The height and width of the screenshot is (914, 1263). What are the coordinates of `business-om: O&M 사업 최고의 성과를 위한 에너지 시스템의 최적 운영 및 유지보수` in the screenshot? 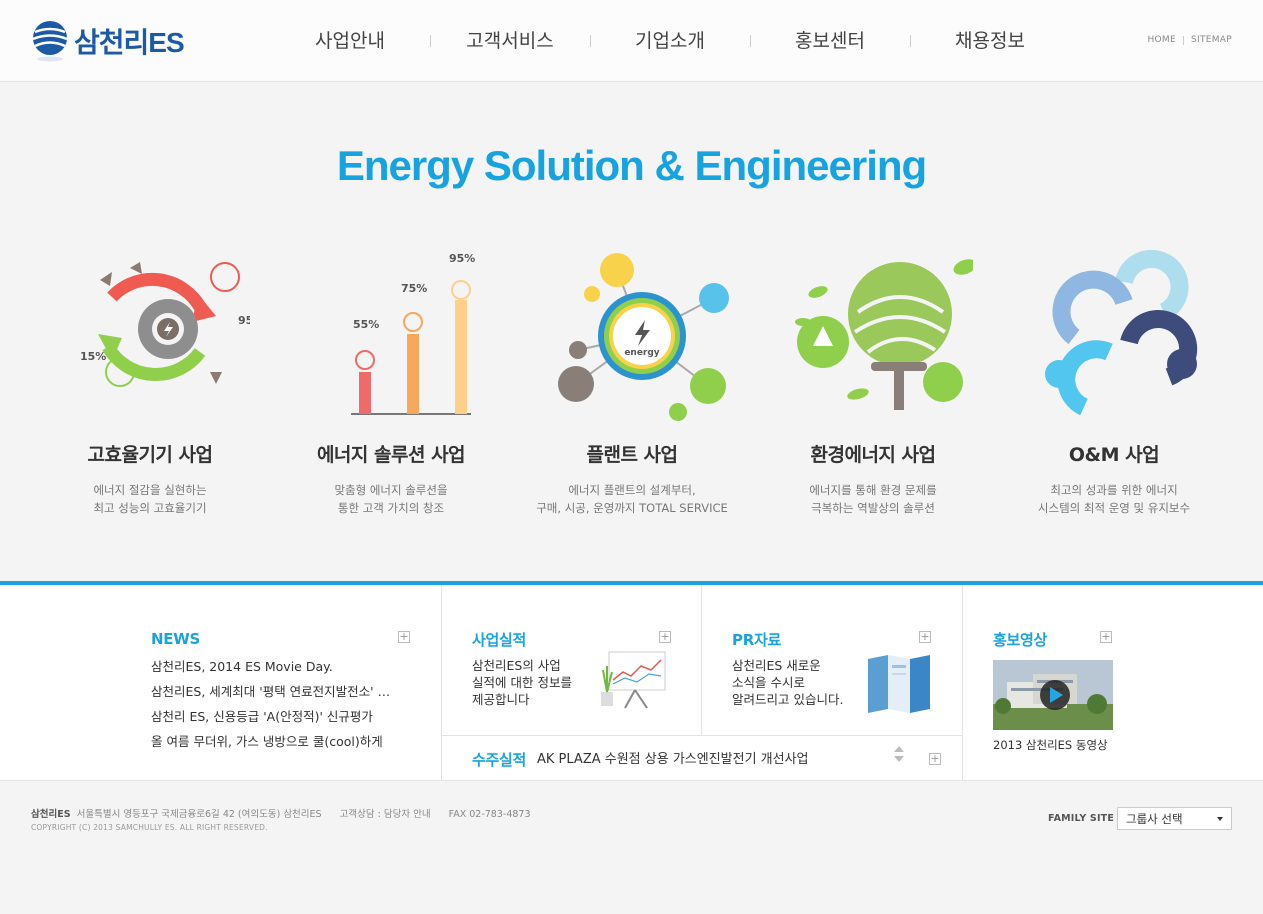 It's located at (1114, 379).